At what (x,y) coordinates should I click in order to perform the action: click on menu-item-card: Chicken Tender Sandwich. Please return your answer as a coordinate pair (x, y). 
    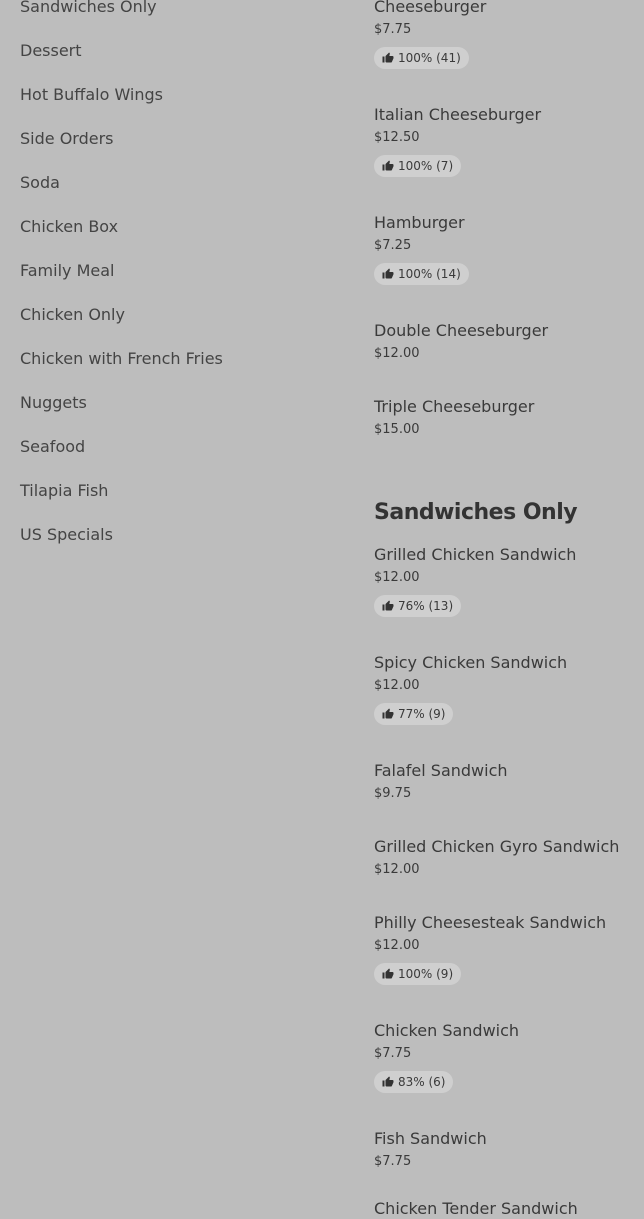
    Looking at the image, I should click on (509, 1209).